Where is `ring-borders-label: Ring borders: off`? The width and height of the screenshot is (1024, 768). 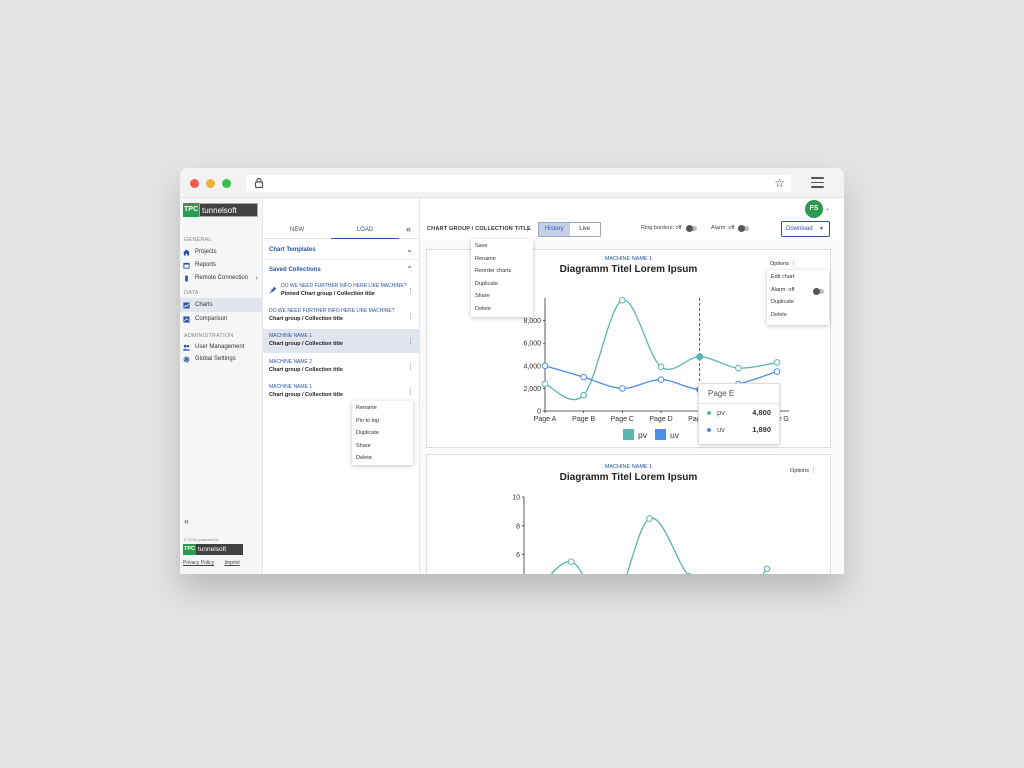
ring-borders-label: Ring borders: off is located at coordinates (661, 228).